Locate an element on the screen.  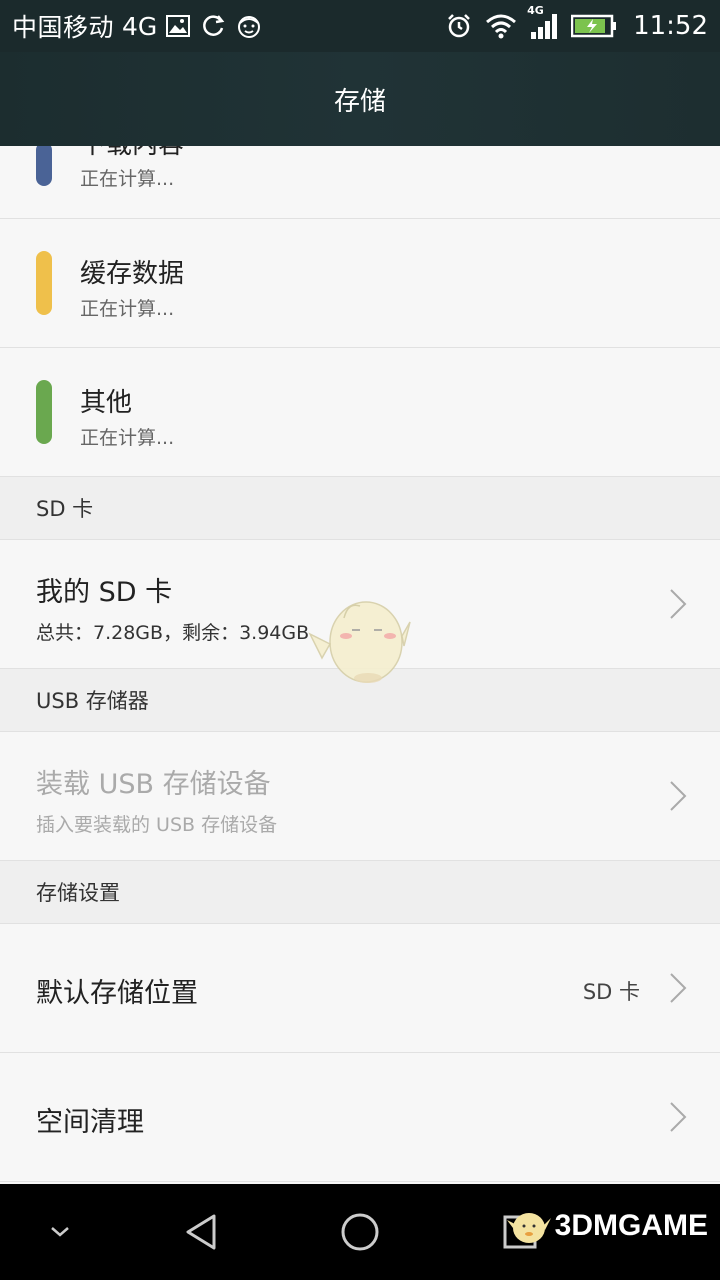
hide-nav-icon is located at coordinates (60, 1232).